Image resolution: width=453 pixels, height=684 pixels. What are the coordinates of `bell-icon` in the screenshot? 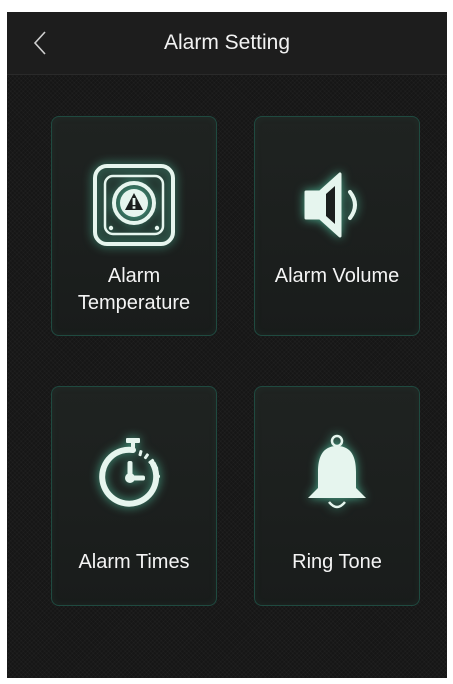 It's located at (337, 471).